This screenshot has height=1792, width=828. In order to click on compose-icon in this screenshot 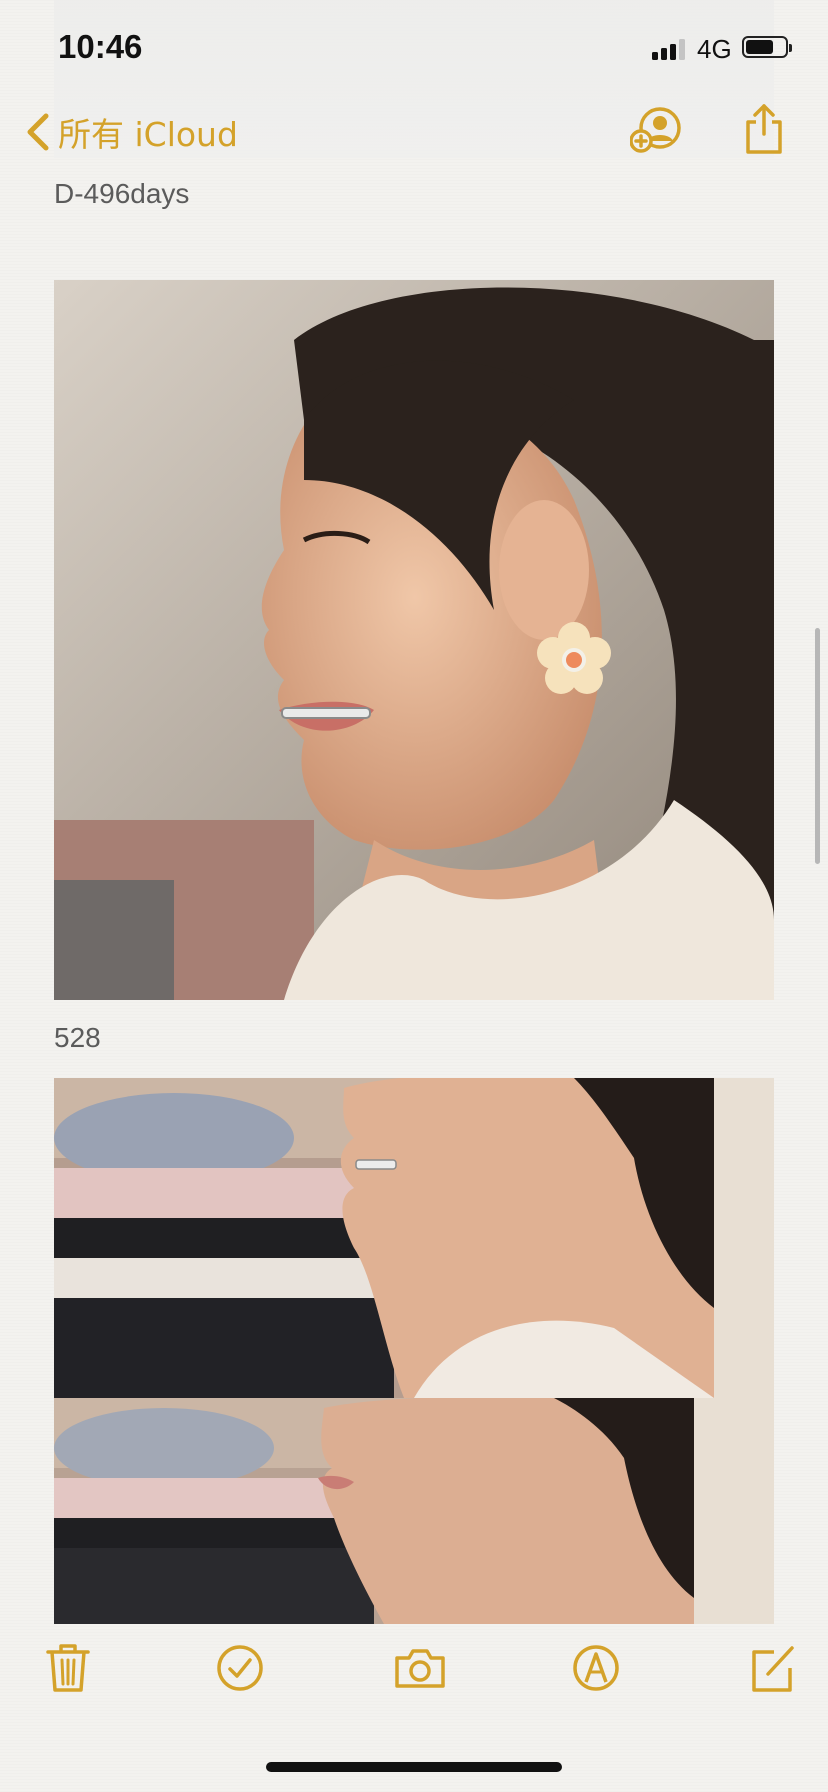, I will do `click(773, 1669)`.